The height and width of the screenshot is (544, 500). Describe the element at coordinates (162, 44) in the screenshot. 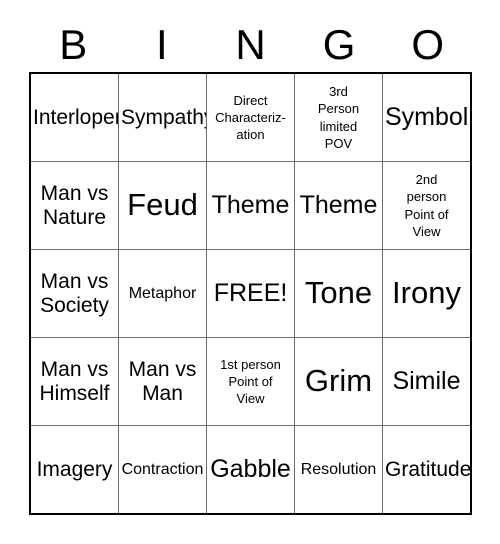

I see `header-letter-i: I` at that location.